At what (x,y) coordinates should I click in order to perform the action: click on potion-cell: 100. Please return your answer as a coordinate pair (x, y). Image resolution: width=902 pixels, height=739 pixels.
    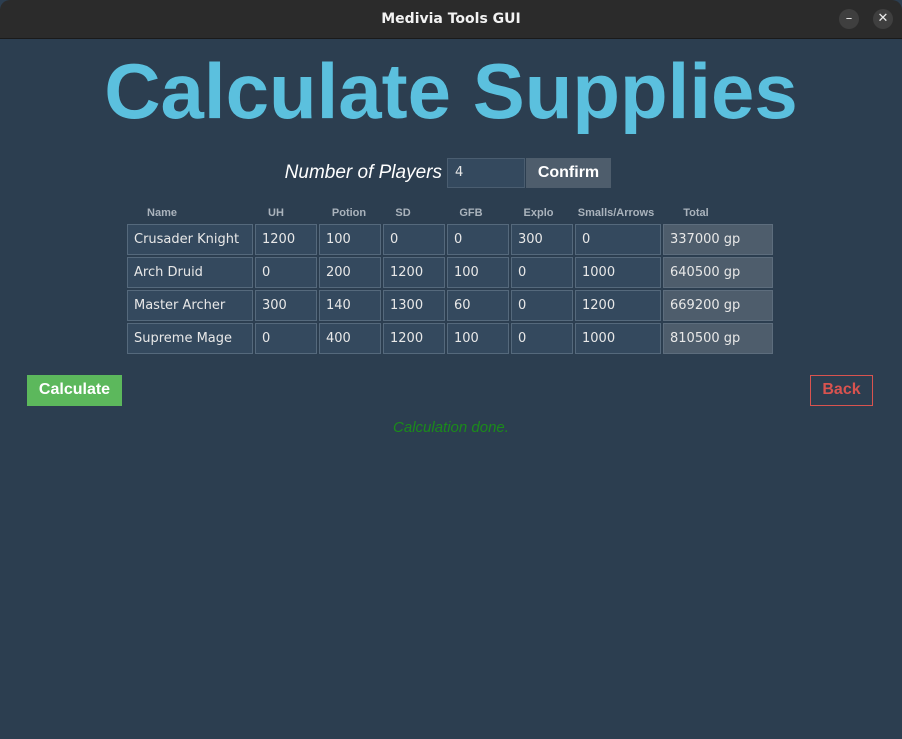
    Looking at the image, I should click on (350, 239).